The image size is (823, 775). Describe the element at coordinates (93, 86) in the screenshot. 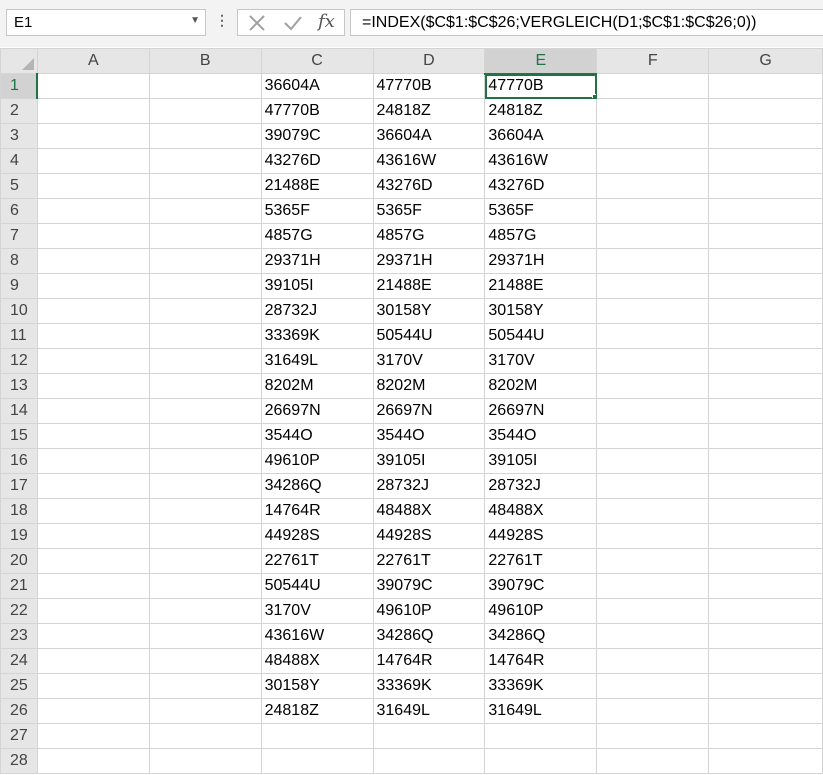

I see `cell-a1` at that location.